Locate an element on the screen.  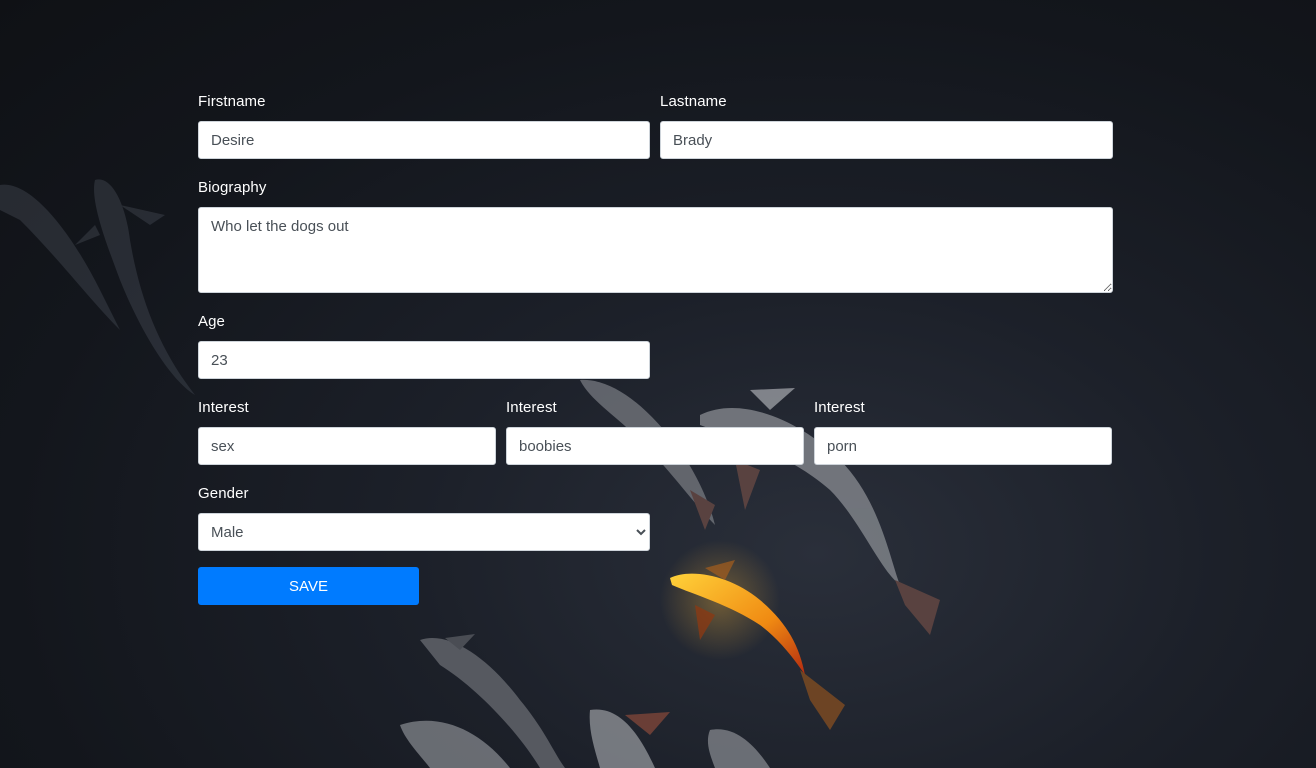
age-label: Age is located at coordinates (211, 321).